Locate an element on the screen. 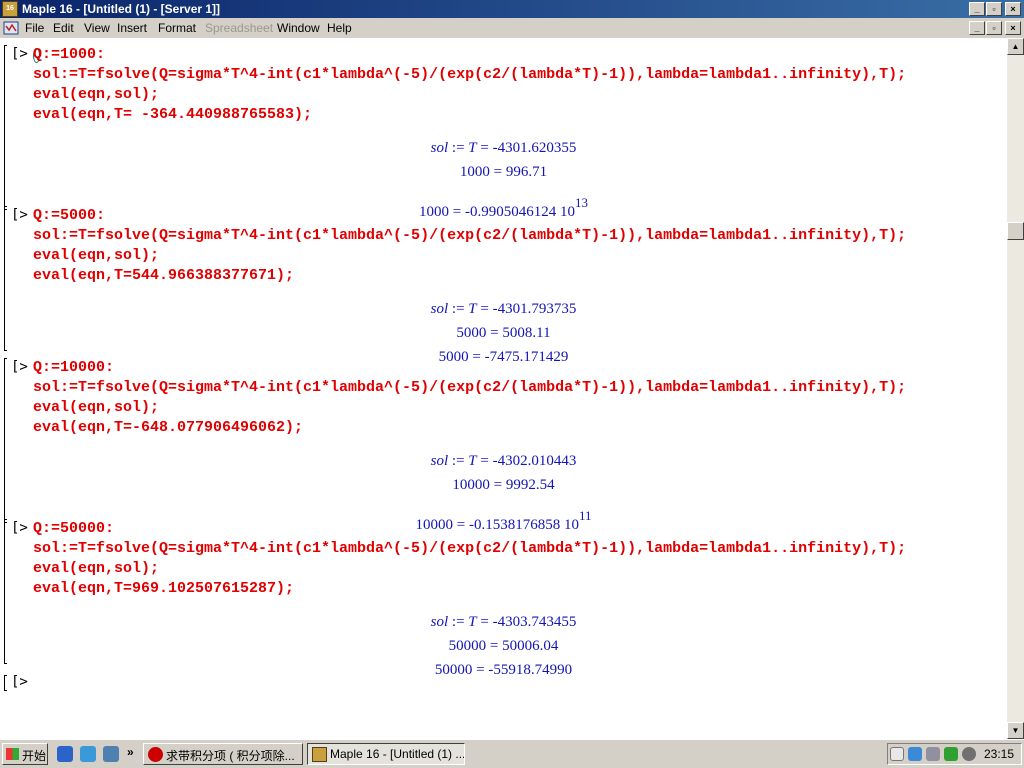 This screenshot has height=768, width=1024. empty-group-bracket is located at coordinates (5, 683).